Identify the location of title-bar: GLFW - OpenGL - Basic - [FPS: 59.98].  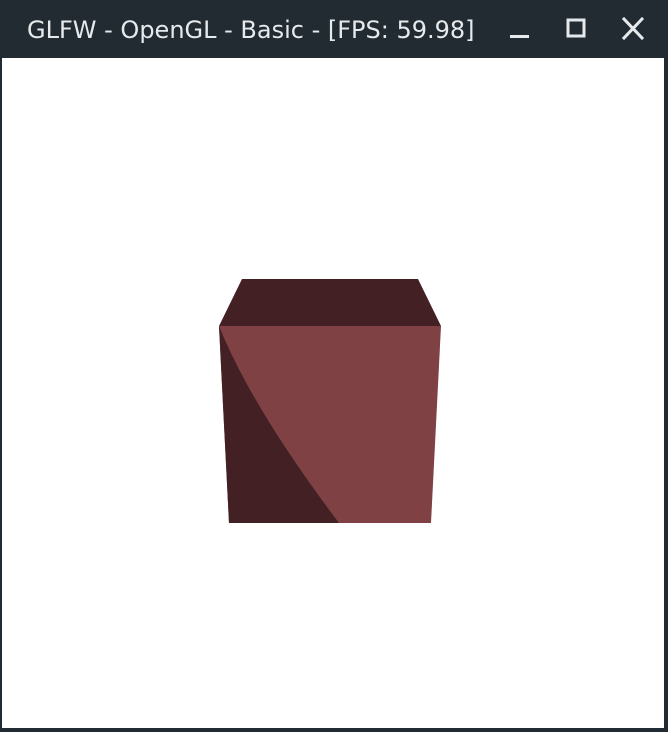
(334, 29).